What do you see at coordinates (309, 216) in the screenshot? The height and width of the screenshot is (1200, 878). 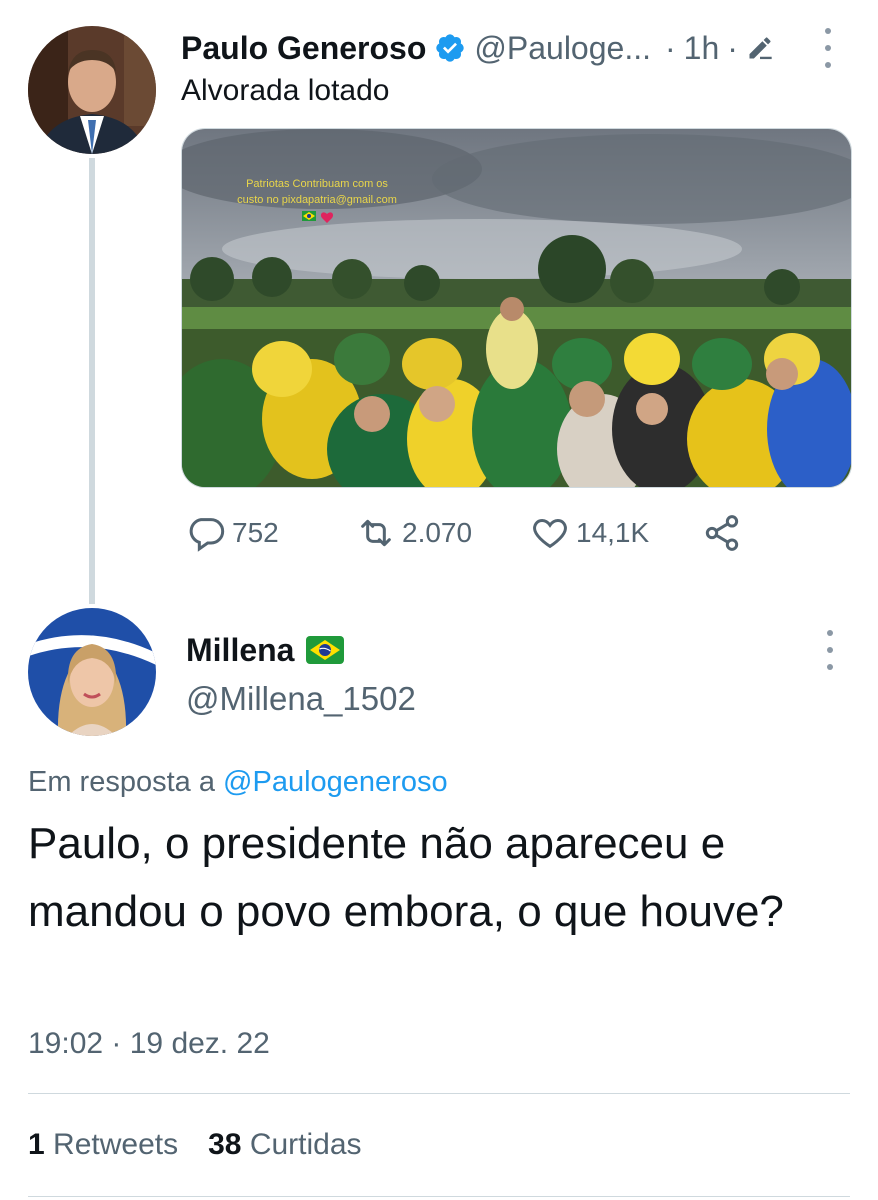 I see `media-overlay-flag-icon` at bounding box center [309, 216].